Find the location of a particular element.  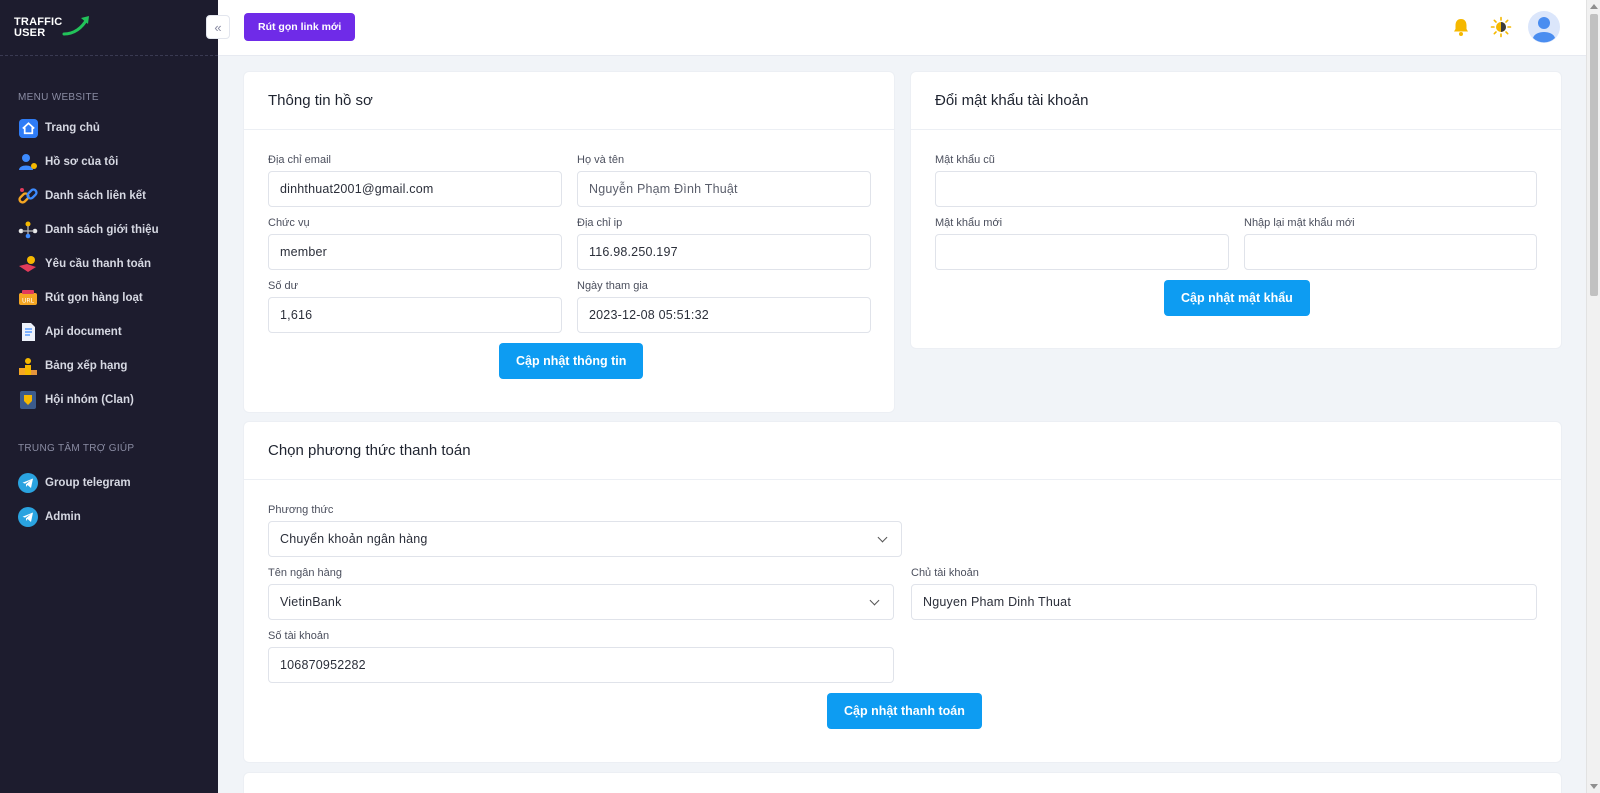

sidebar-item-label: Danh sách giới thiệu is located at coordinates (102, 230).